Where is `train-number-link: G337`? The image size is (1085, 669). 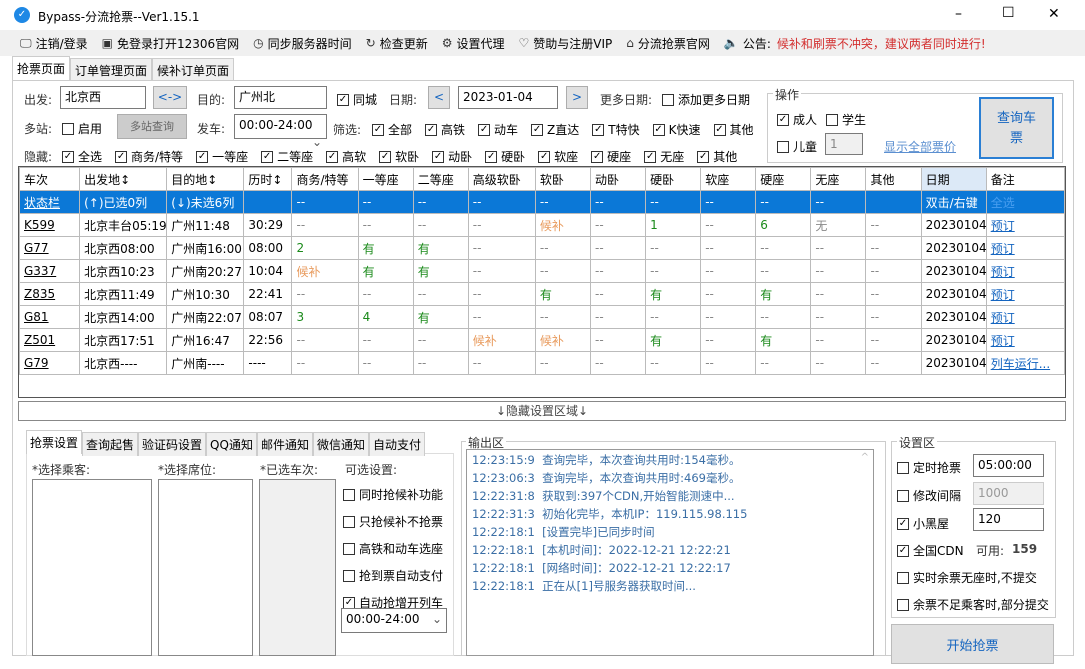 train-number-link: G337 is located at coordinates (40, 271).